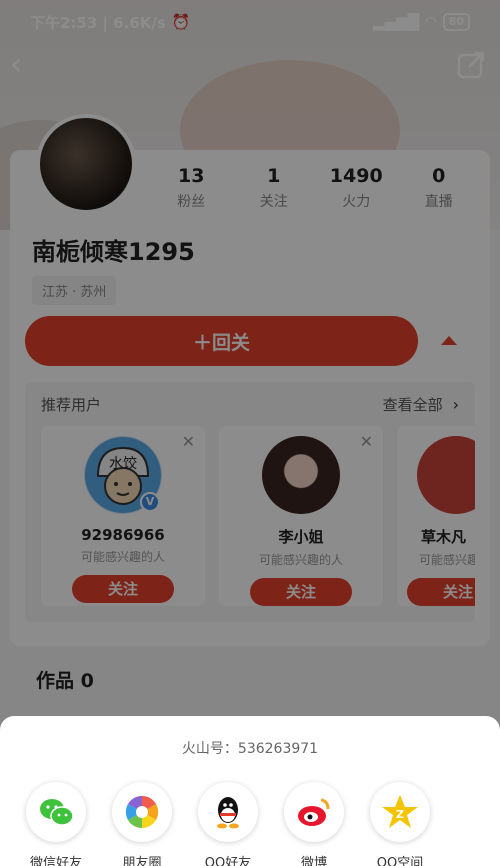 This screenshot has height=866, width=500. I want to click on share-targets: 微信好友 朋友圈 QQ好友 微博 Z QQ空间, so click(228, 824).